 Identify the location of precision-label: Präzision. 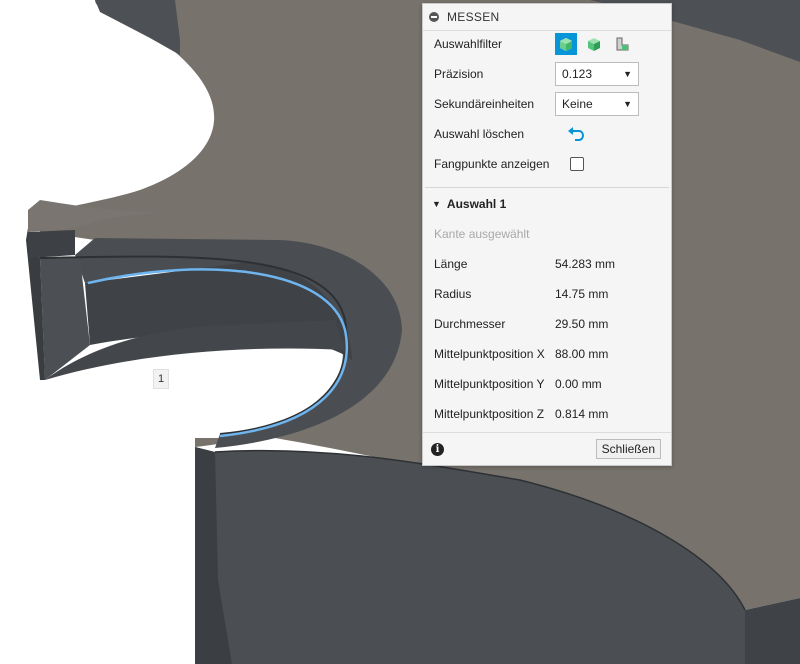
(459, 74).